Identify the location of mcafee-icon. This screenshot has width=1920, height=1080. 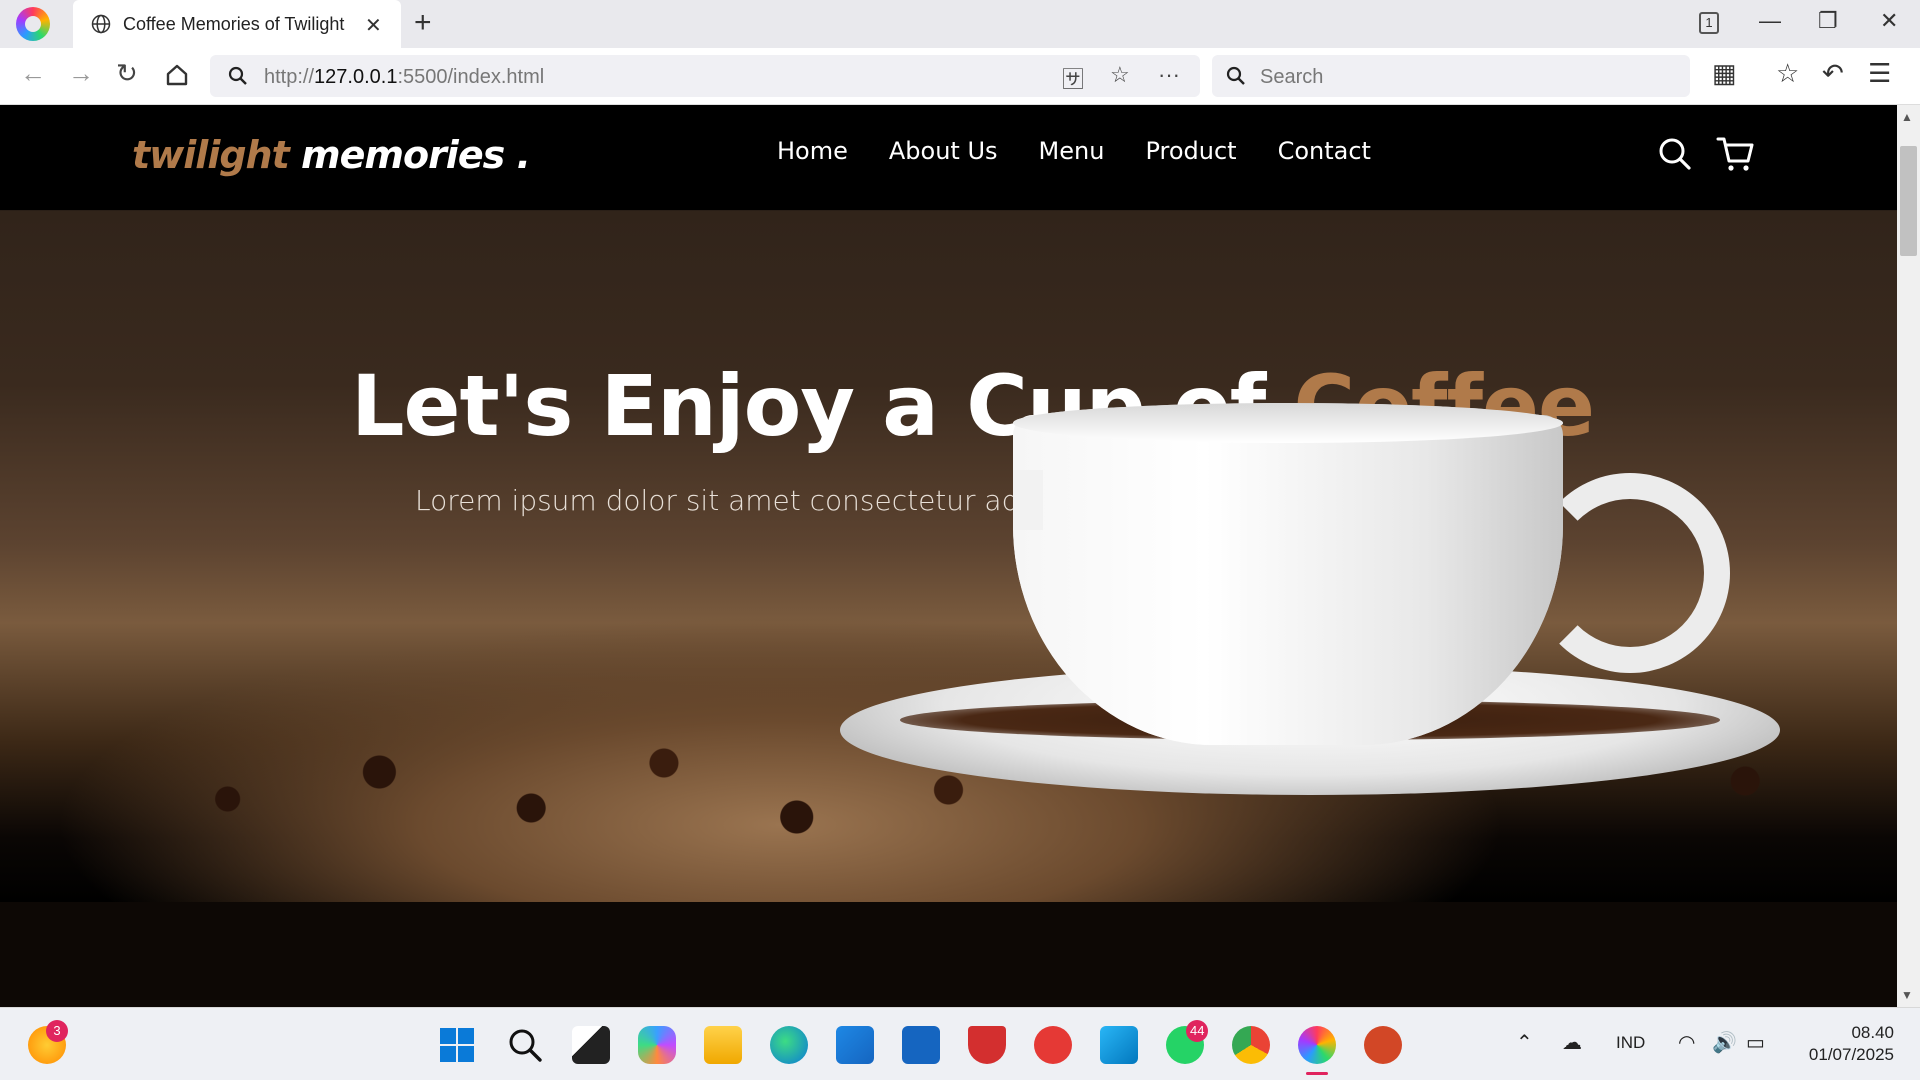
(987, 1045).